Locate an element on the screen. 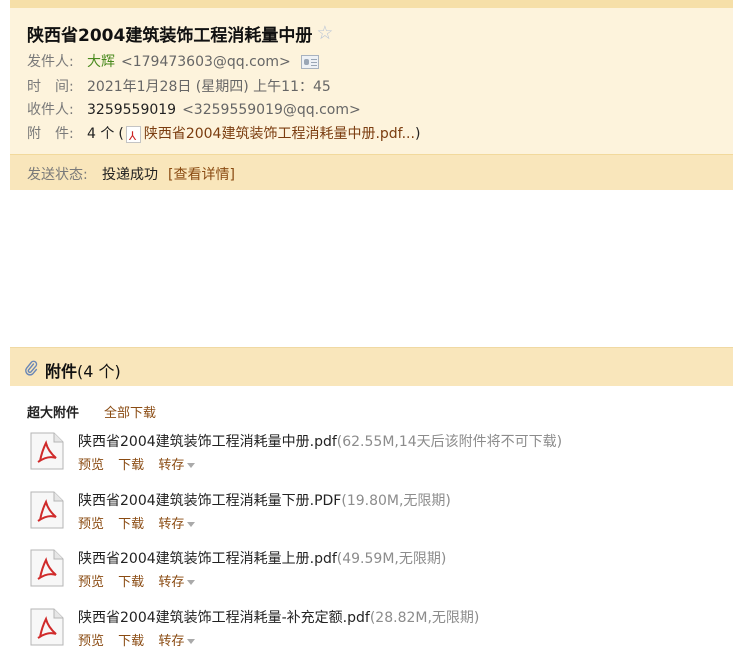 The height and width of the screenshot is (667, 733). header-top-border is located at coordinates (371, 4).